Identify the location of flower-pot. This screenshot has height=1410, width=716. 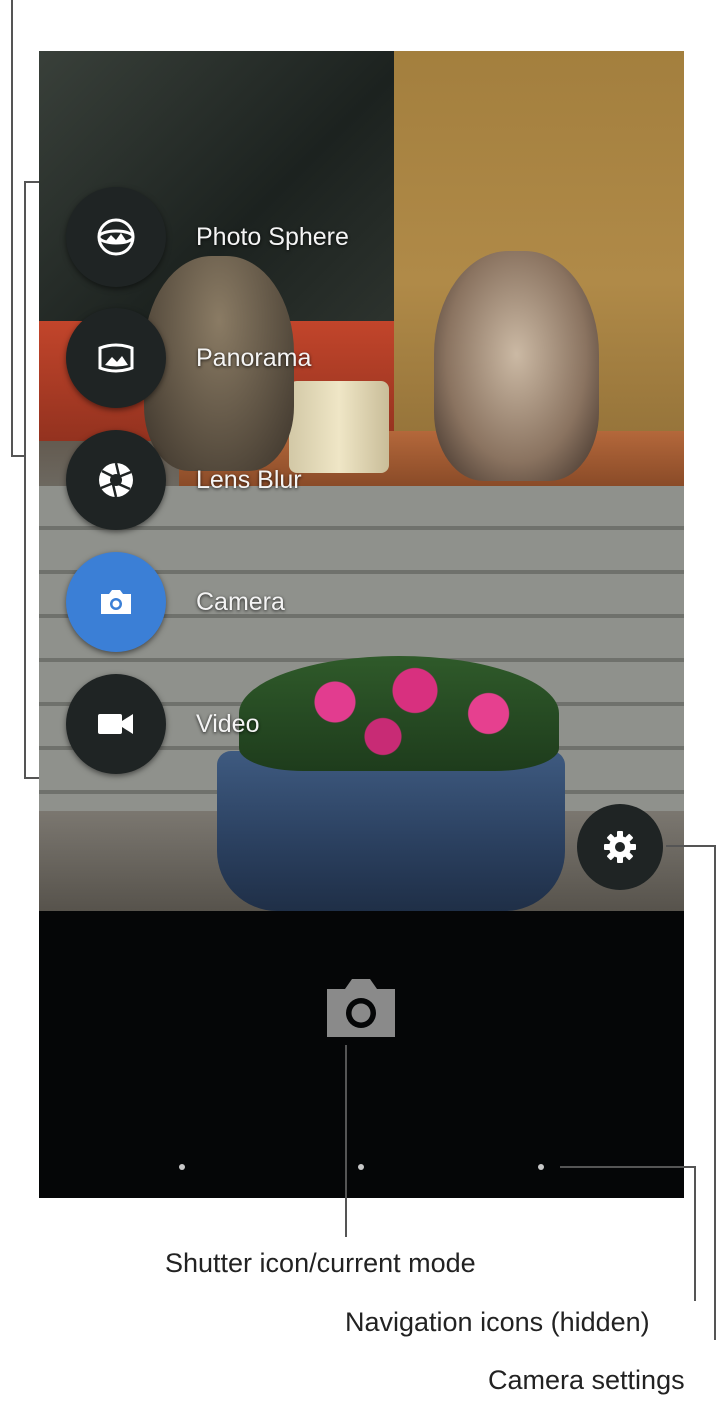
(391, 831).